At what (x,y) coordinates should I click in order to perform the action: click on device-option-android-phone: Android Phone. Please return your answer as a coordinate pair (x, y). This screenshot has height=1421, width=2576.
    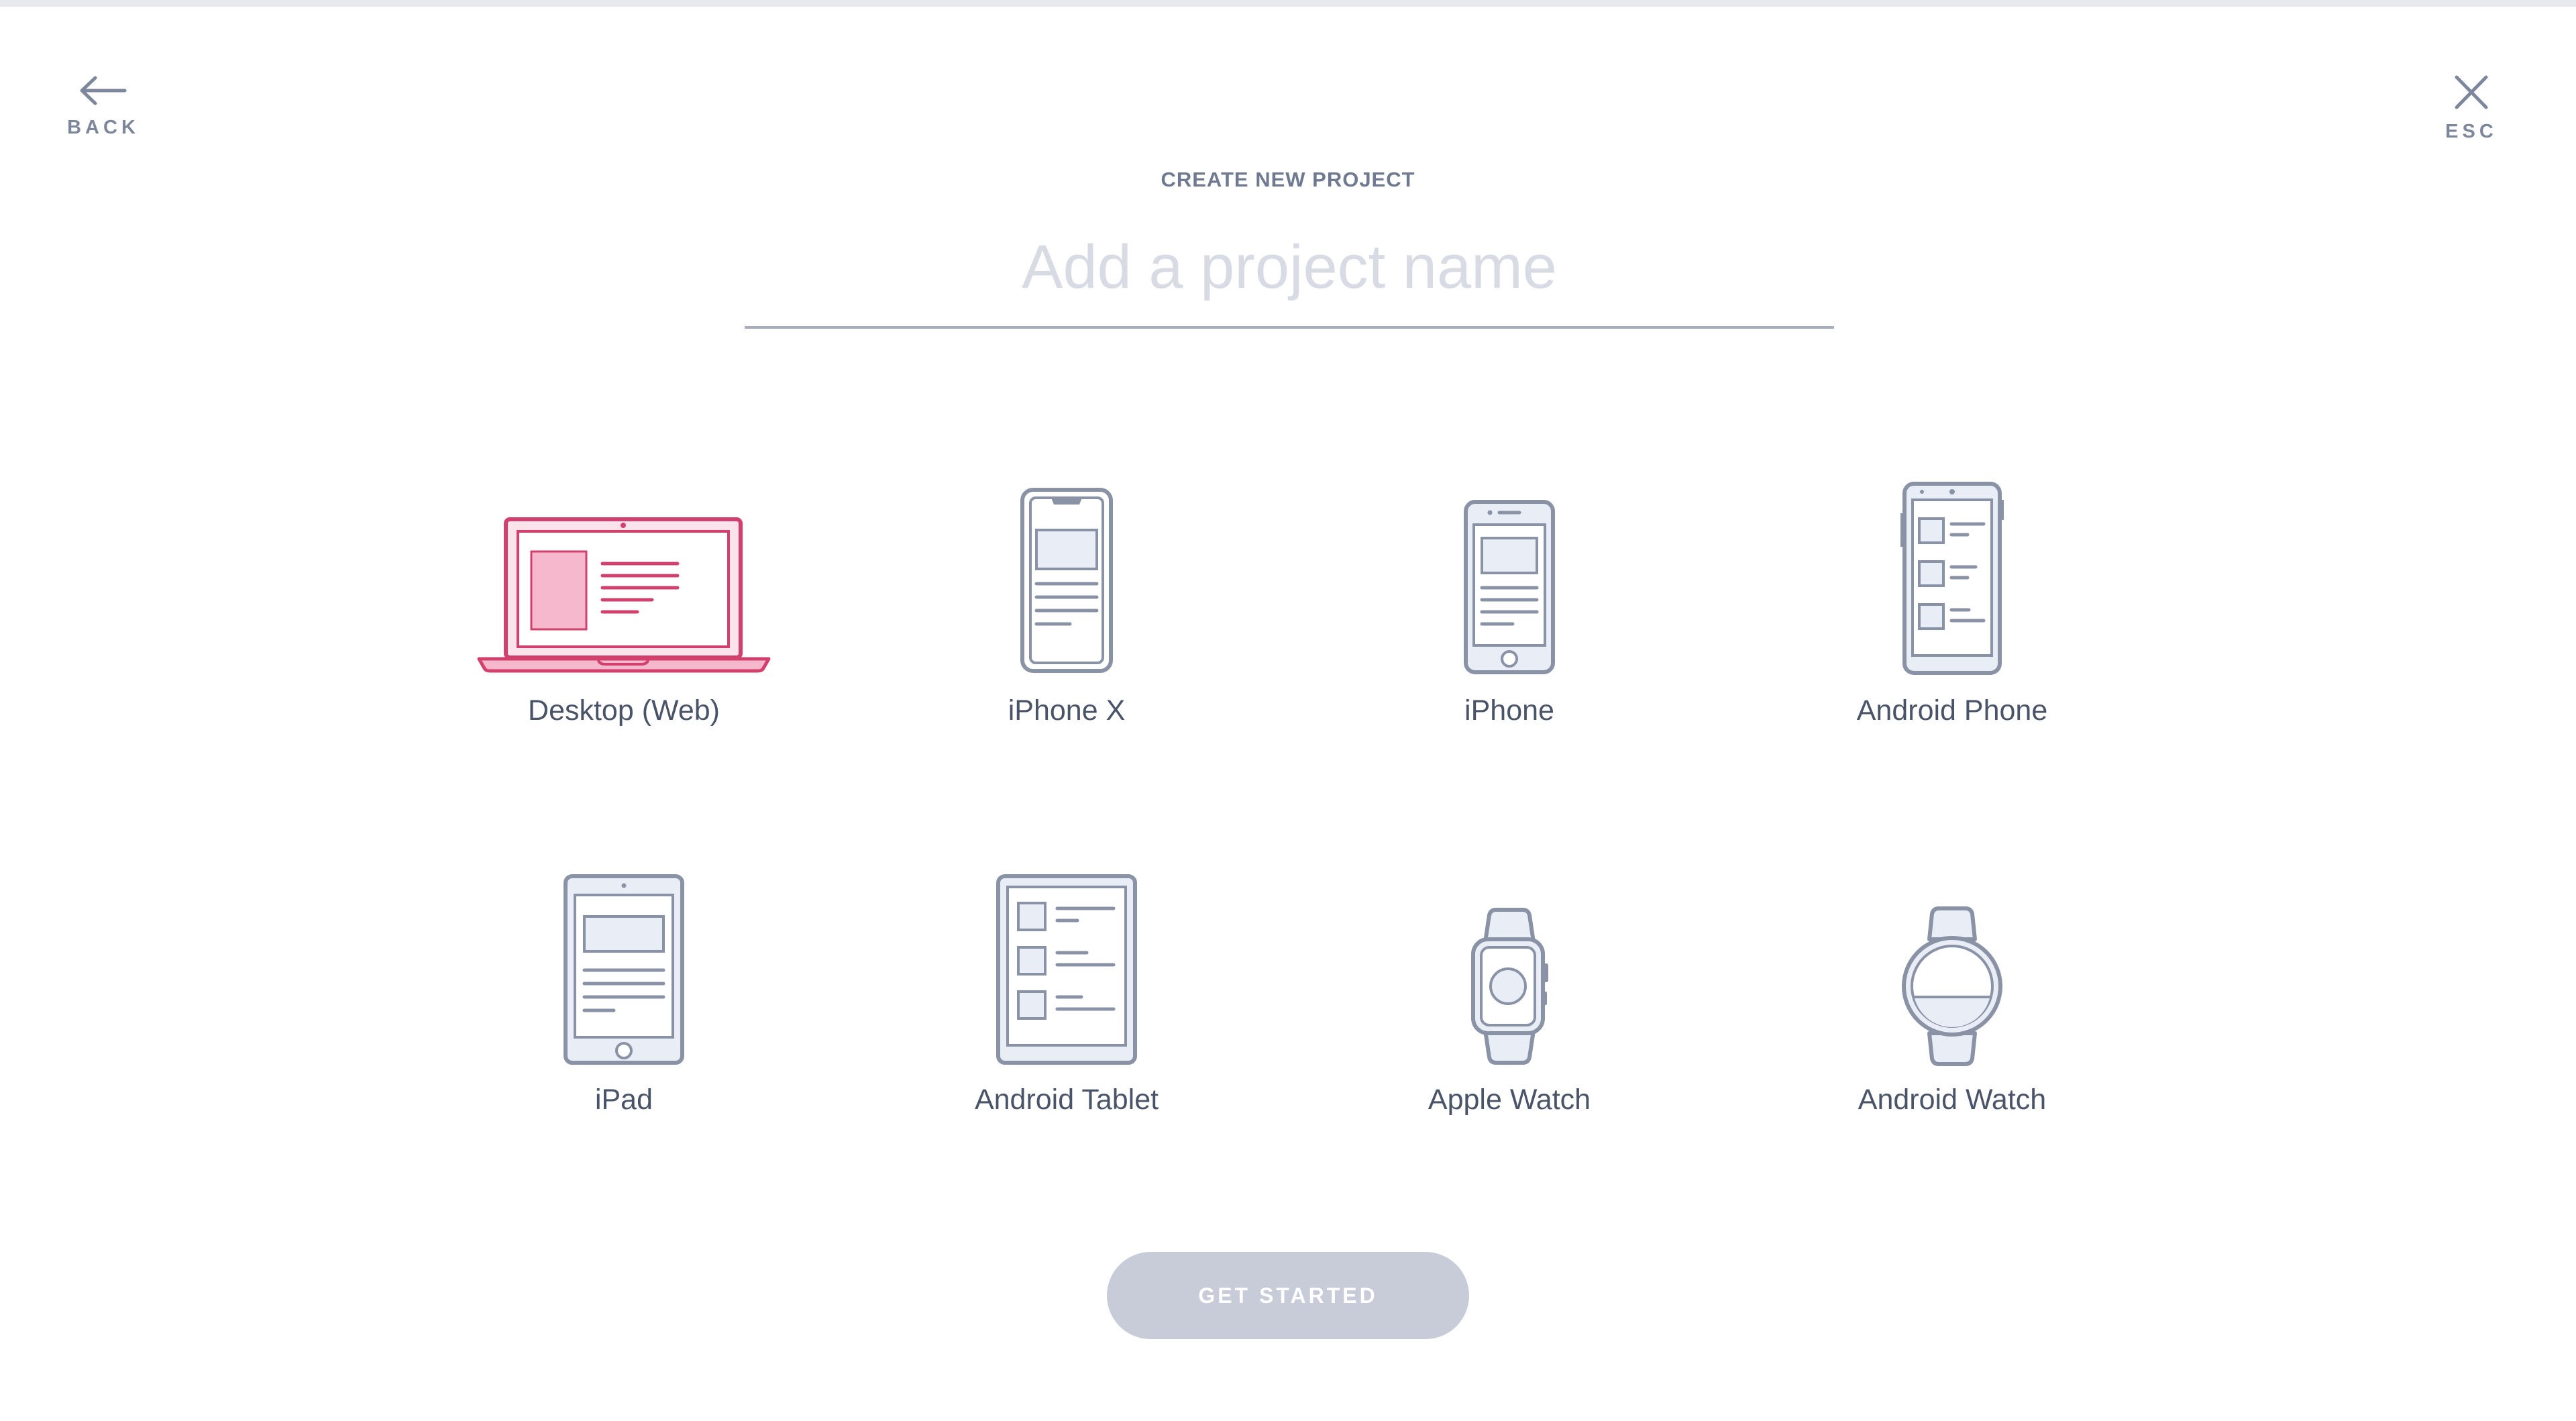
    Looking at the image, I should click on (1952, 627).